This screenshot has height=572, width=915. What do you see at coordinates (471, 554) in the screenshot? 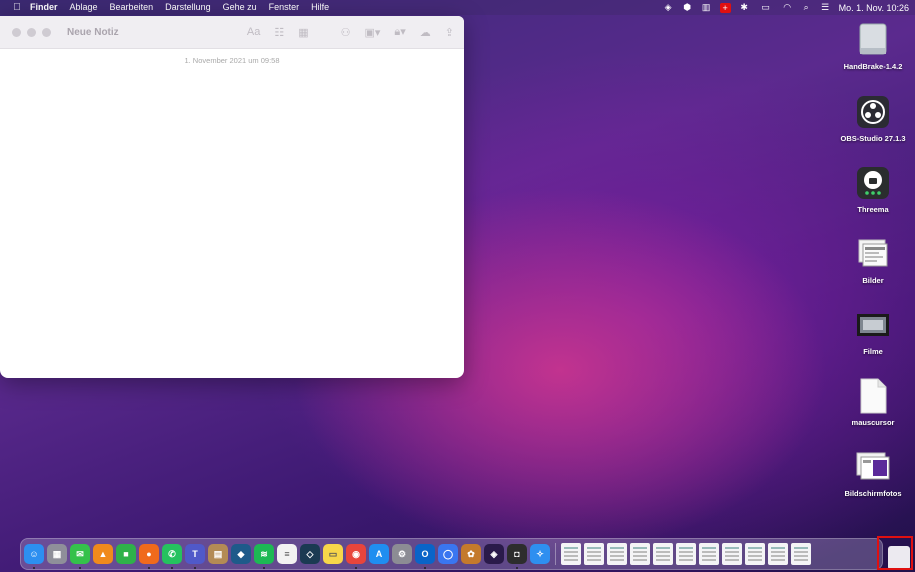
I see `cider-icon: ✿` at bounding box center [471, 554].